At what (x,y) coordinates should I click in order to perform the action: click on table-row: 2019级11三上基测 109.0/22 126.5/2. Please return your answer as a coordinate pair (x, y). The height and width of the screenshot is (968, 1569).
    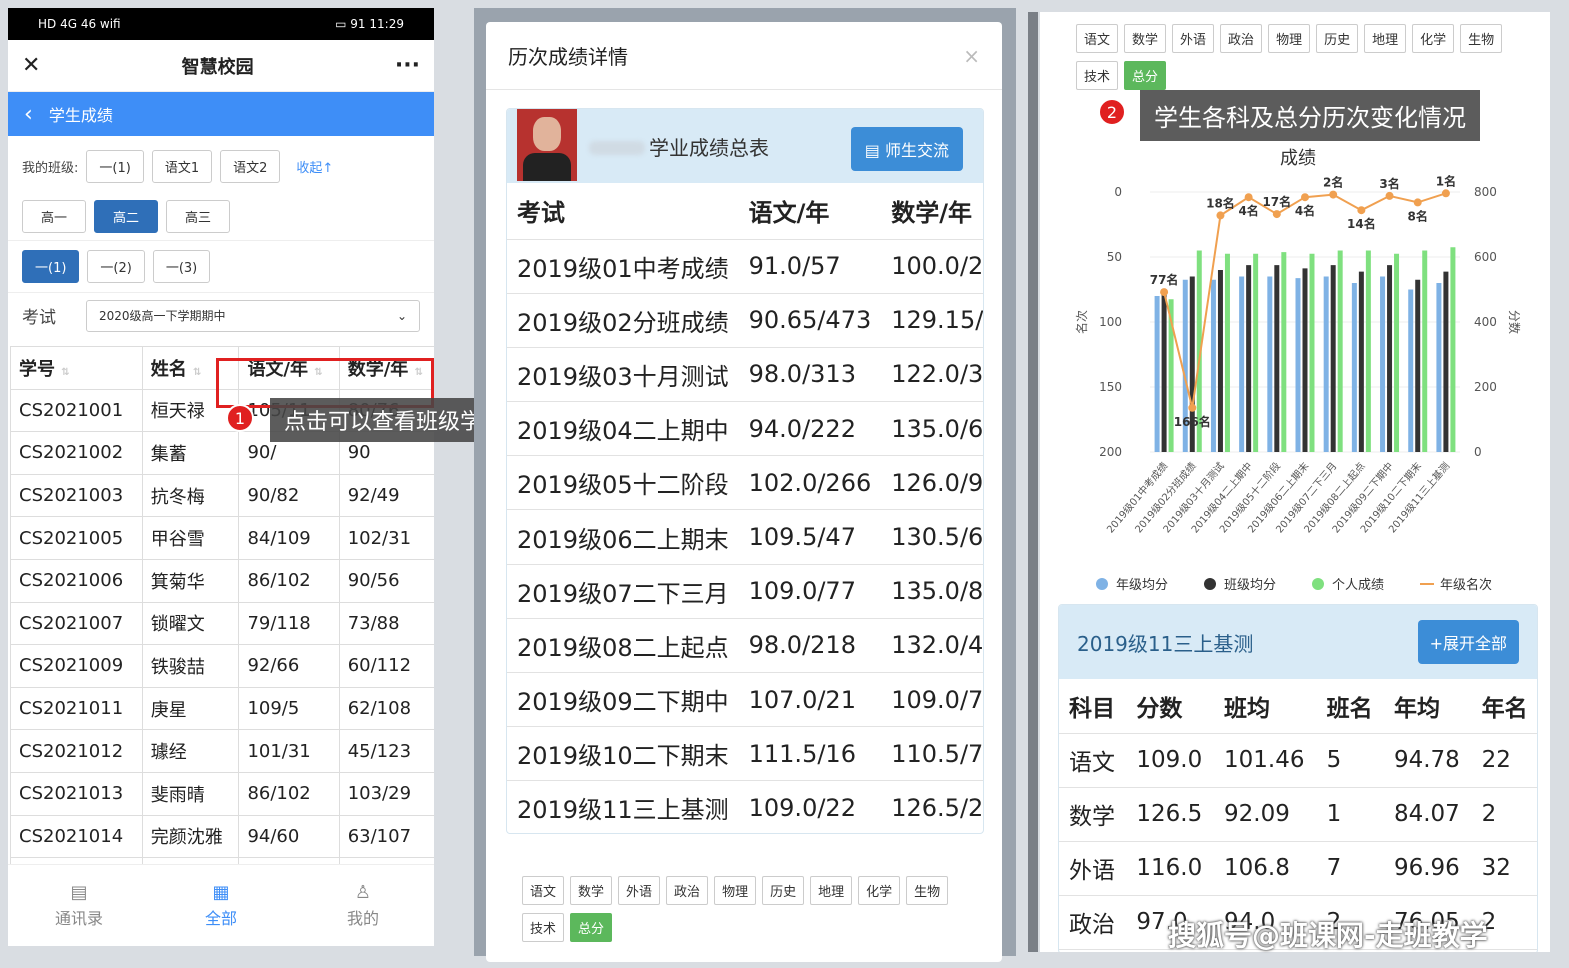
    Looking at the image, I should click on (745, 806).